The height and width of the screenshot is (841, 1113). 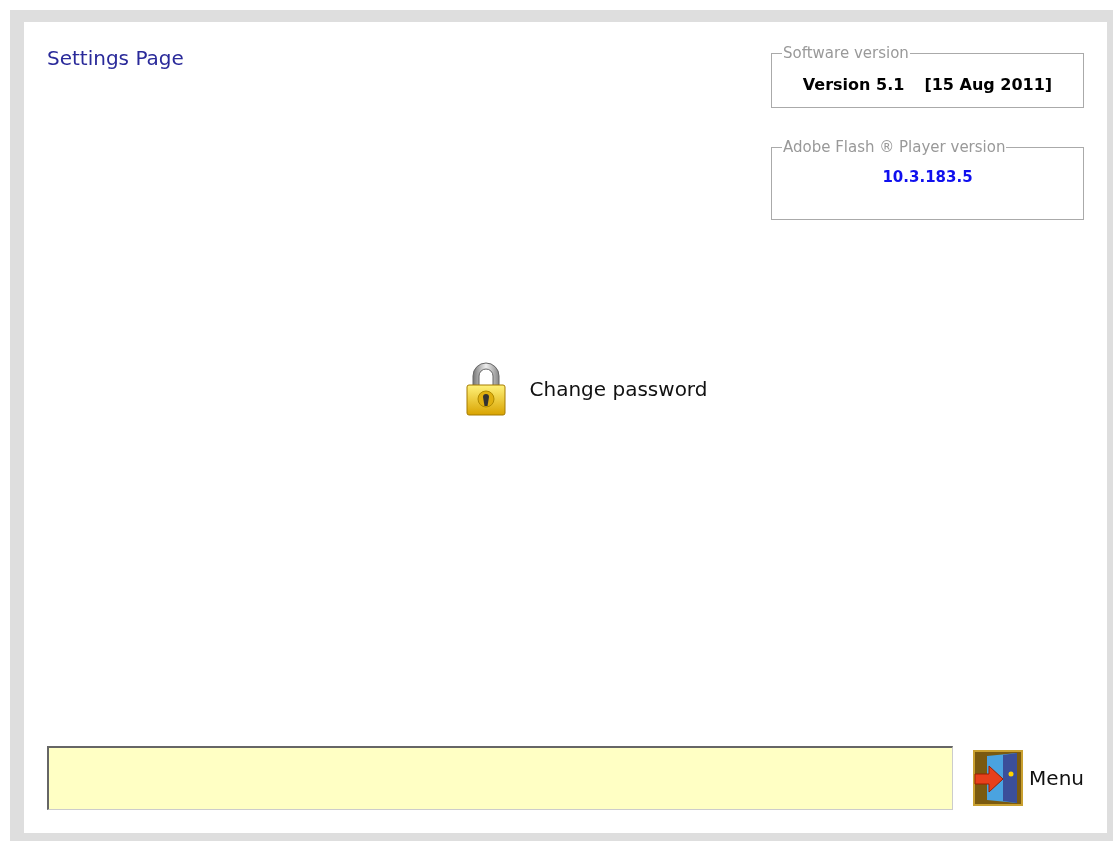 What do you see at coordinates (485, 389) in the screenshot?
I see `padlock-icon` at bounding box center [485, 389].